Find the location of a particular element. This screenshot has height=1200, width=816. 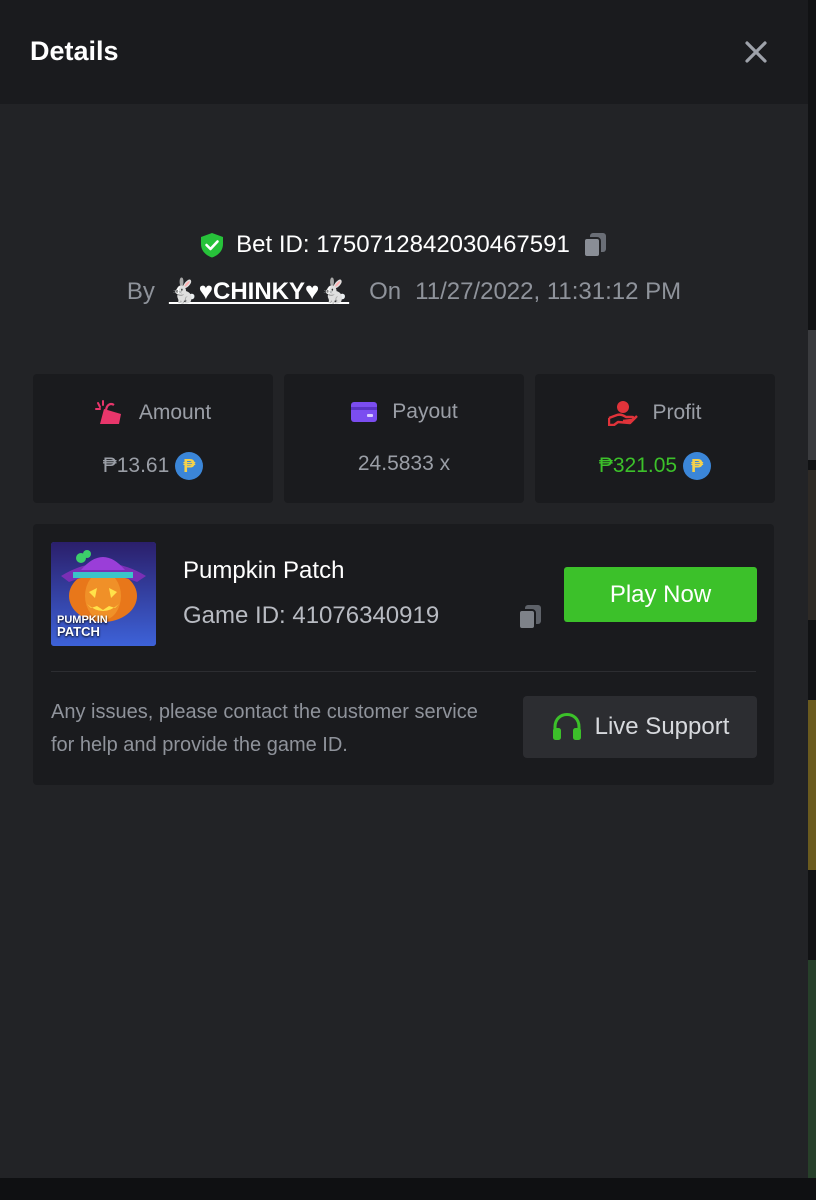

bottom-bar is located at coordinates (408, 1189).